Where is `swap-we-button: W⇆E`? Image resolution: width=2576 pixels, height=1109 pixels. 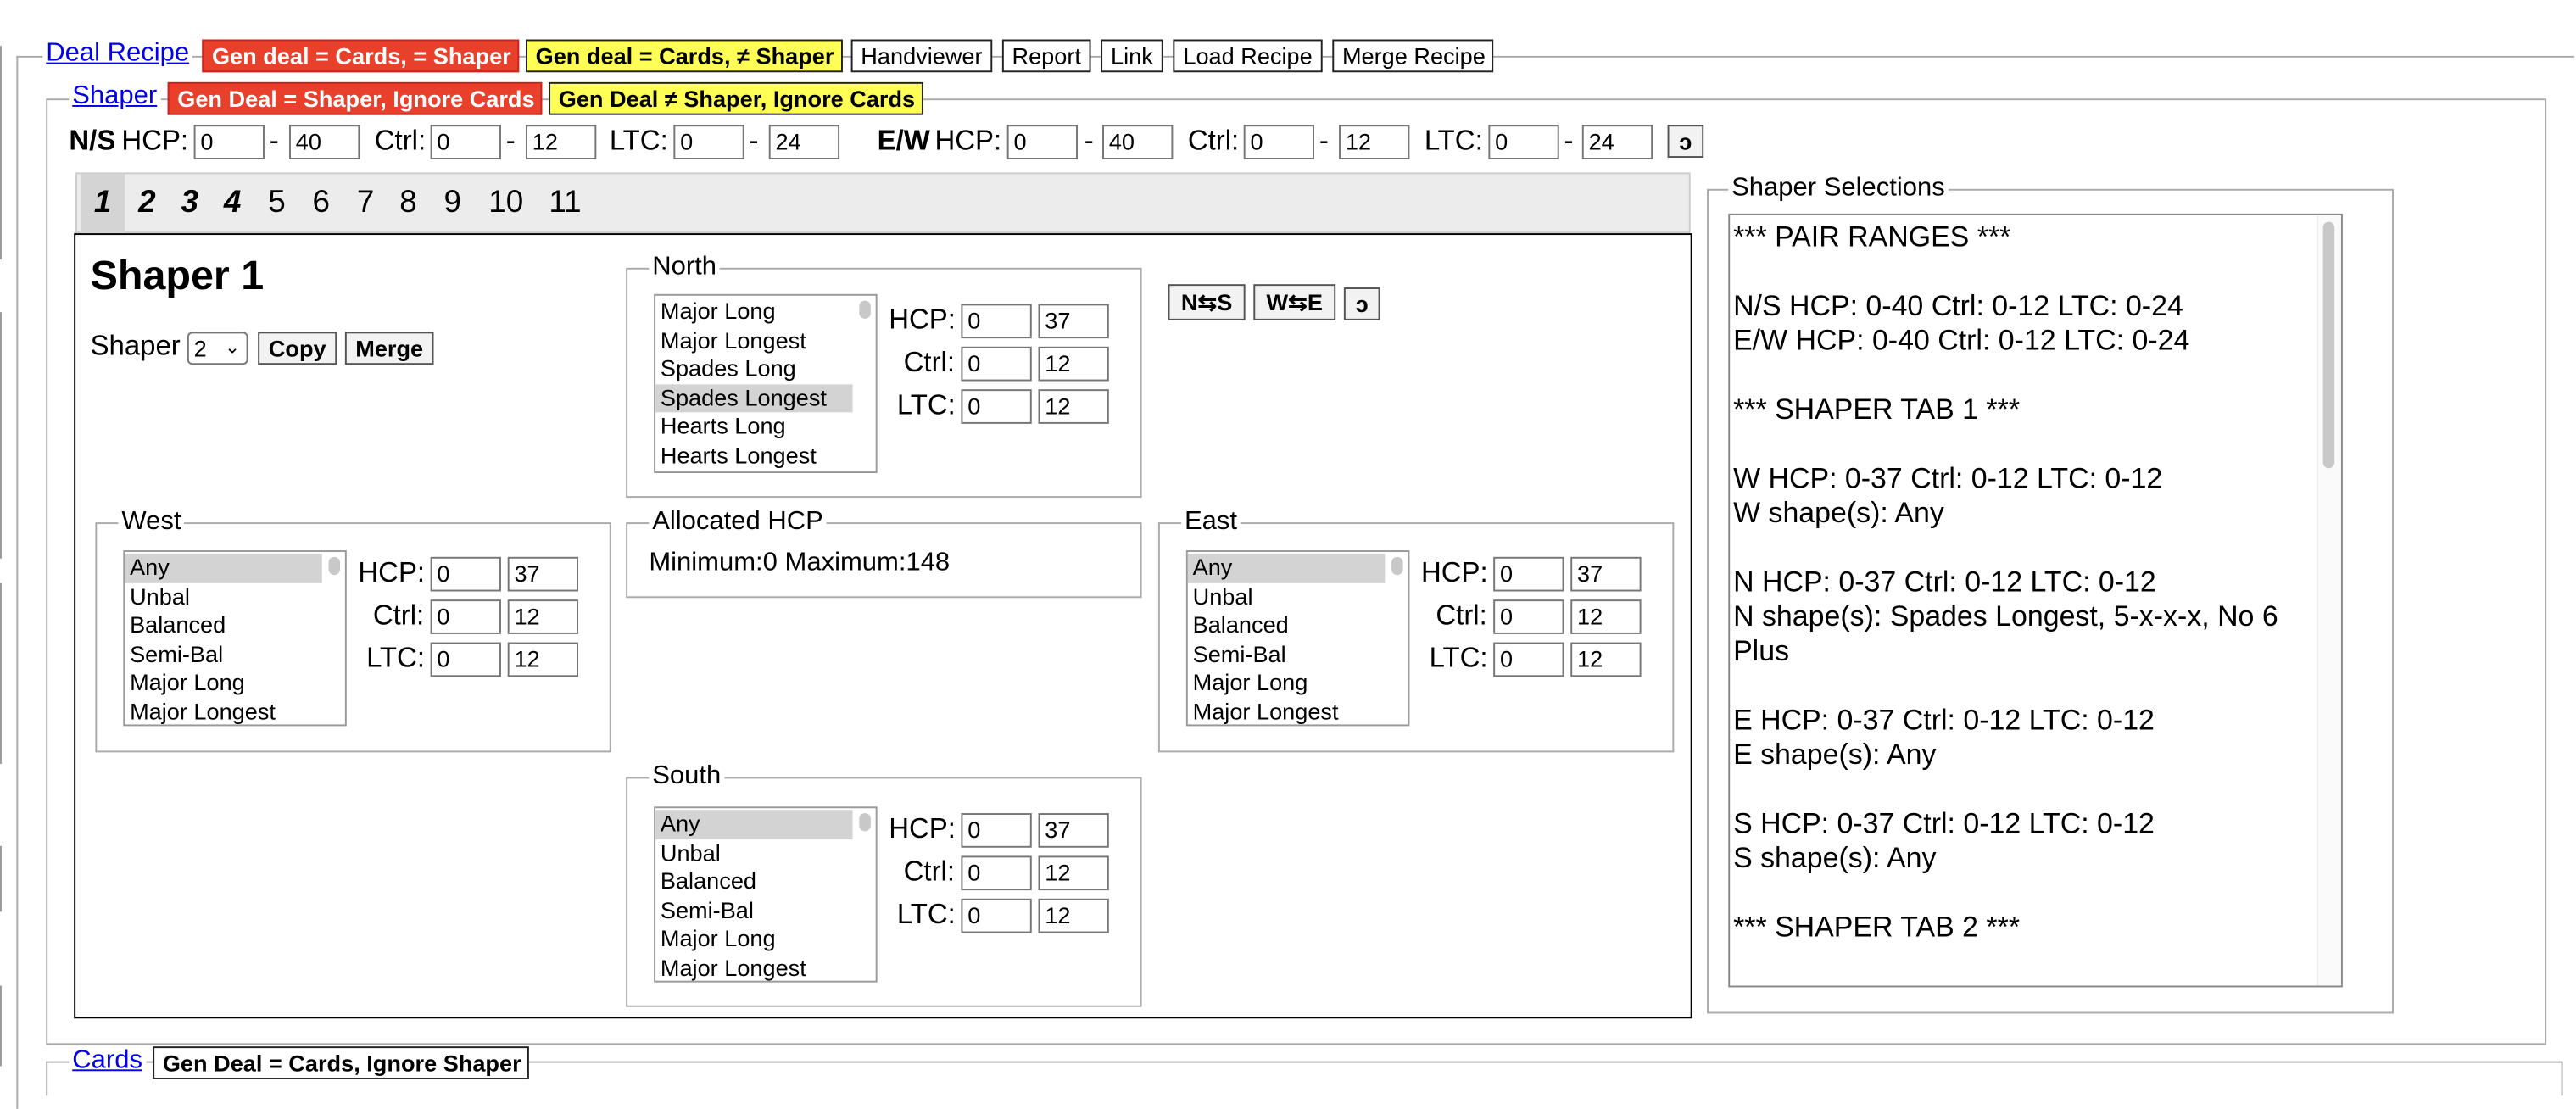 swap-we-button: W⇆E is located at coordinates (1294, 302).